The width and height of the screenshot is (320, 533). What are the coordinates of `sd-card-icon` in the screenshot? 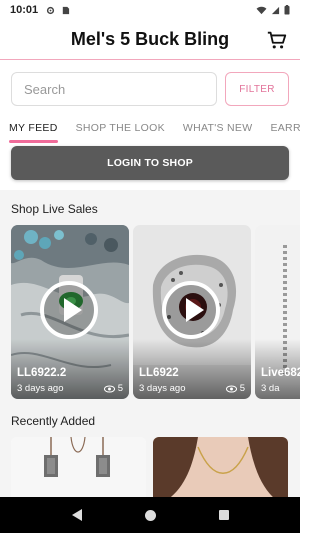 It's located at (66, 10).